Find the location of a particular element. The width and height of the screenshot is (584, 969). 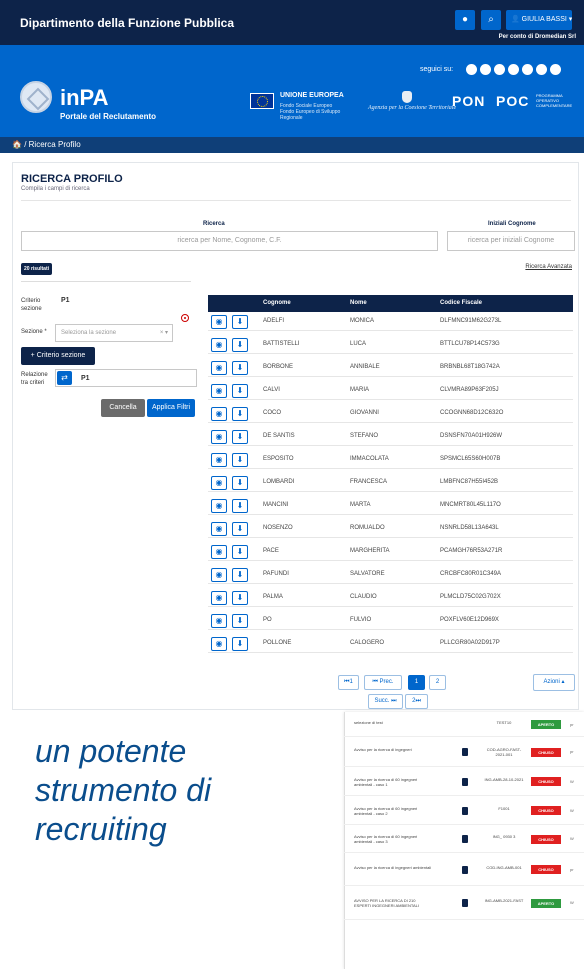

home-icon: 🏠 is located at coordinates (17, 144).